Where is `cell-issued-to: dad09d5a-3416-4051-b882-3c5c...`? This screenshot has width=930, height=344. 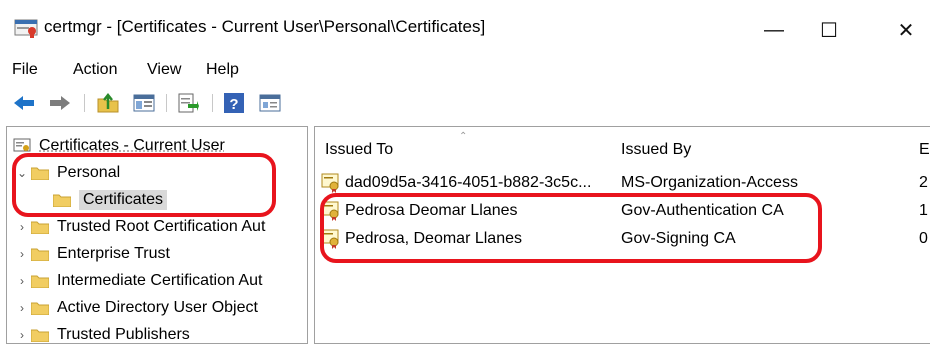 cell-issued-to: dad09d5a-3416-4051-b882-3c5c... is located at coordinates (468, 183).